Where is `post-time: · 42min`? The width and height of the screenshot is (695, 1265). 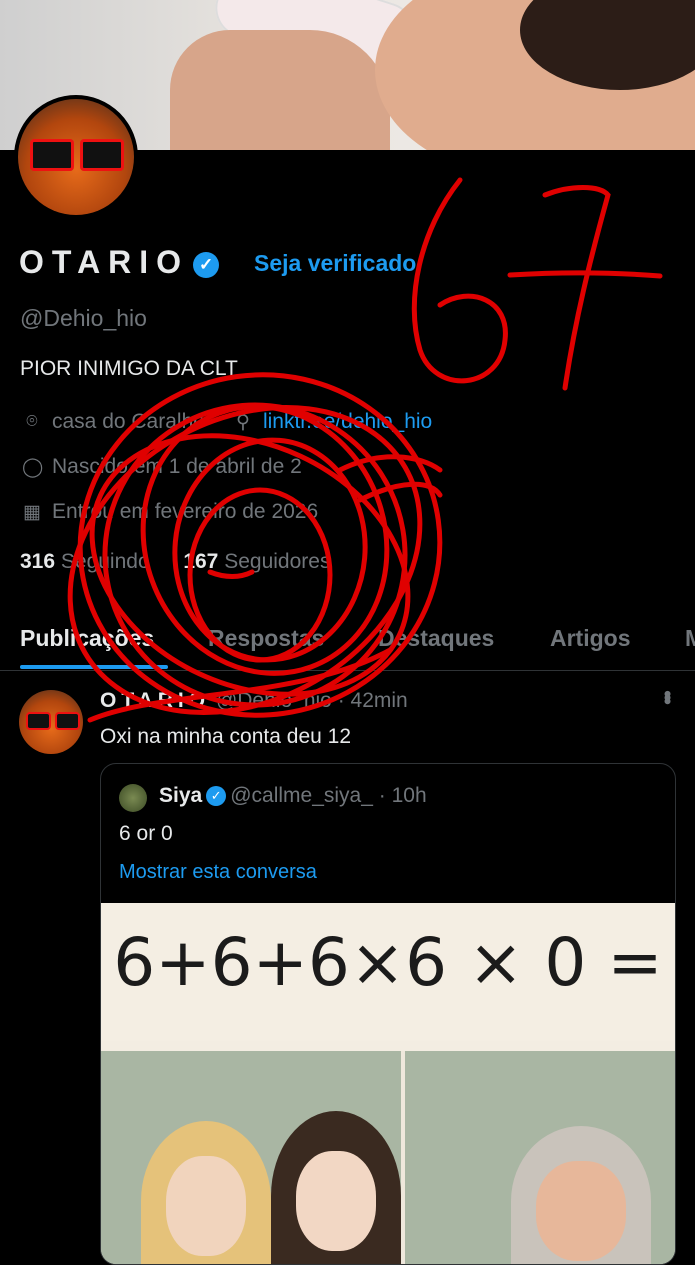
post-time: · 42min is located at coordinates (373, 700).